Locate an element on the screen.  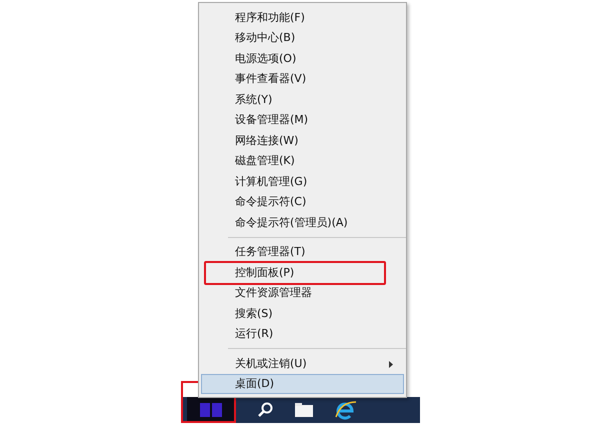
menu-item: 系统(Y) is located at coordinates (302, 99).